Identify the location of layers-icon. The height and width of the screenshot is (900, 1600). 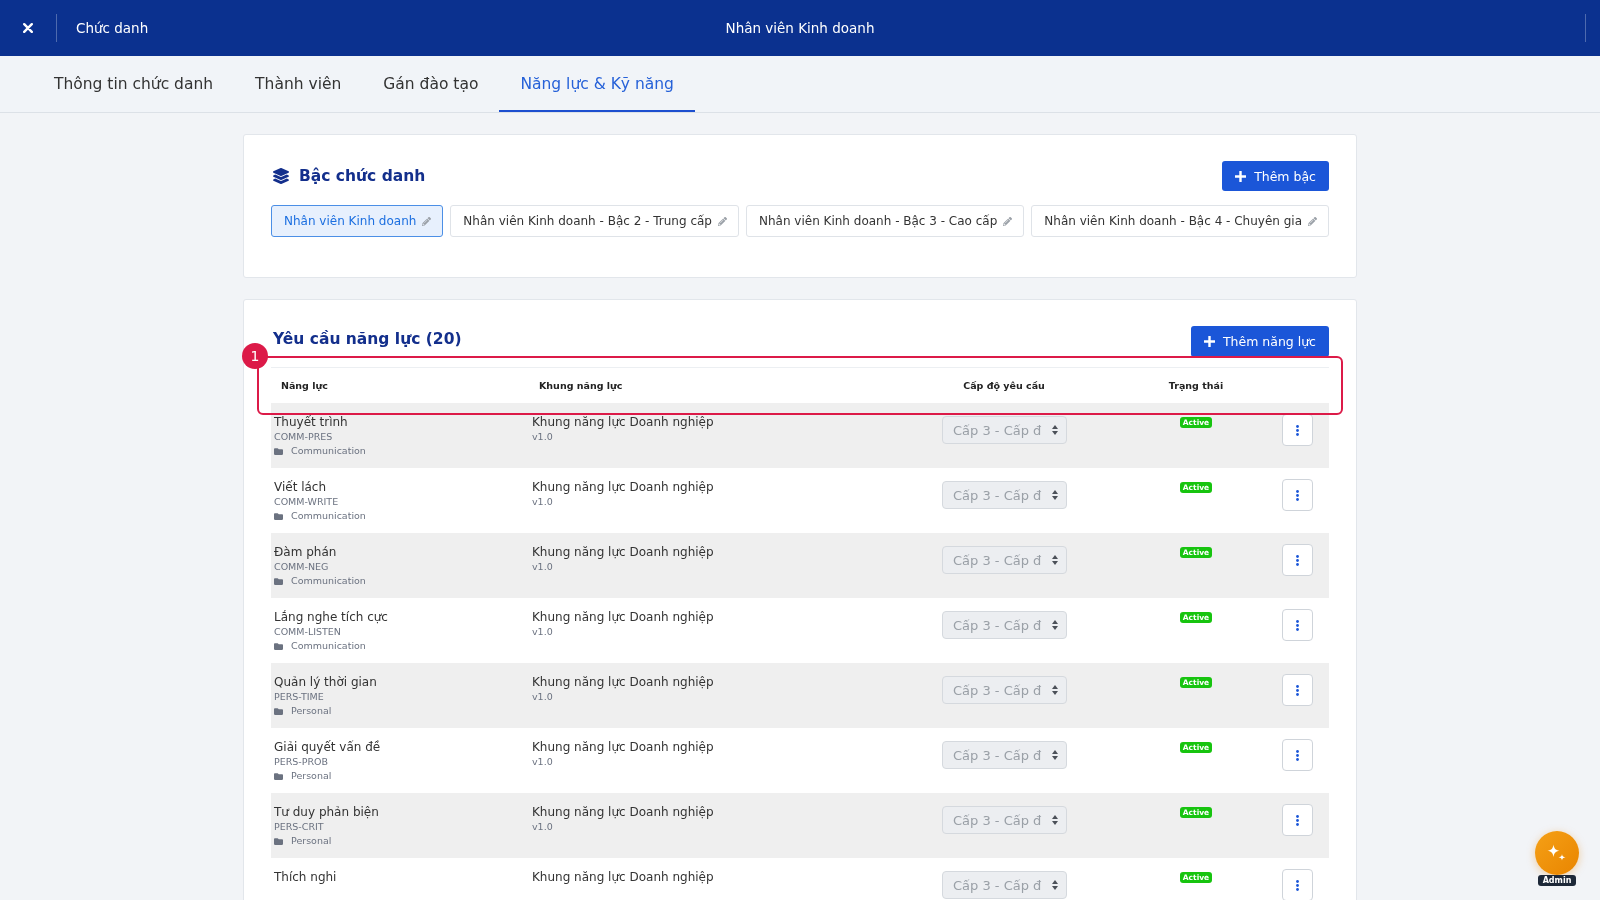
(281, 176).